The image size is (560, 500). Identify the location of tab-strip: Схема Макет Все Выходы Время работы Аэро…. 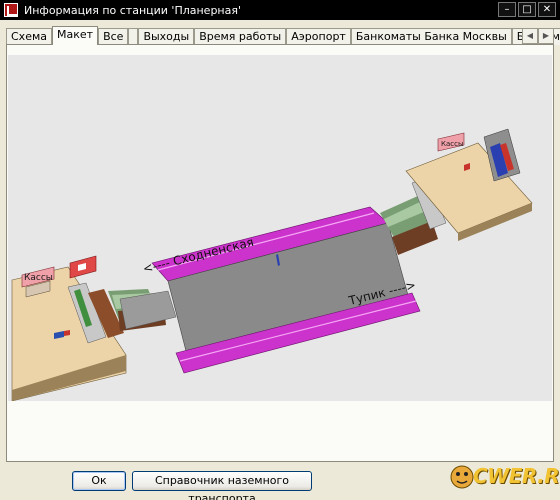
(283, 35).